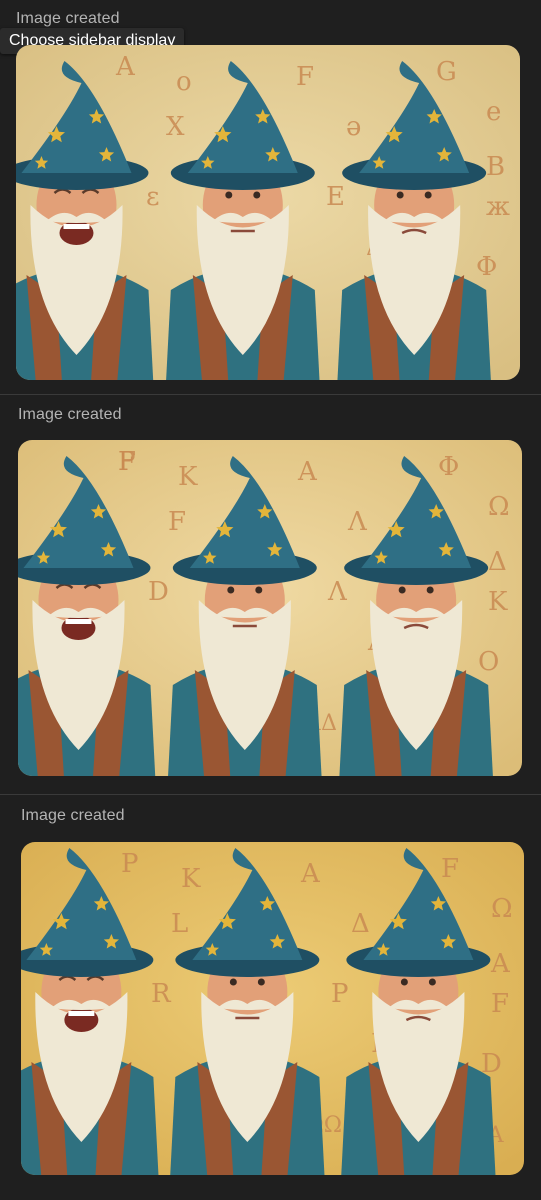 Image resolution: width=541 pixels, height=1200 pixels. Describe the element at coordinates (73, 815) in the screenshot. I see `result-label-3: Image created` at that location.